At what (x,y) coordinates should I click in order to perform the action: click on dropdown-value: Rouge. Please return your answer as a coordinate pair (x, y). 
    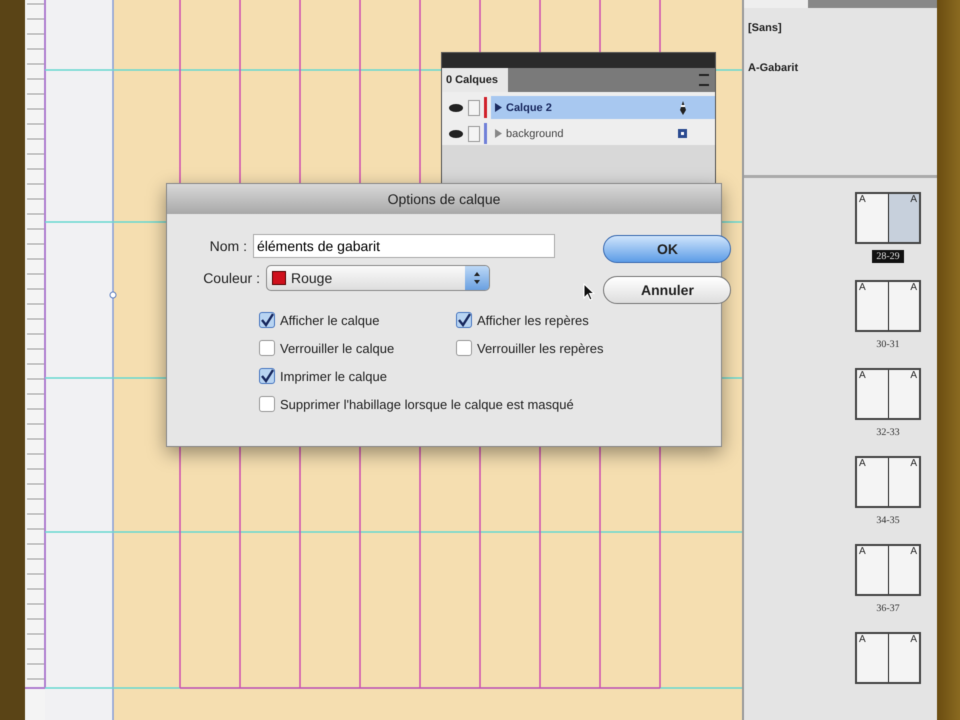
    Looking at the image, I should click on (312, 278).